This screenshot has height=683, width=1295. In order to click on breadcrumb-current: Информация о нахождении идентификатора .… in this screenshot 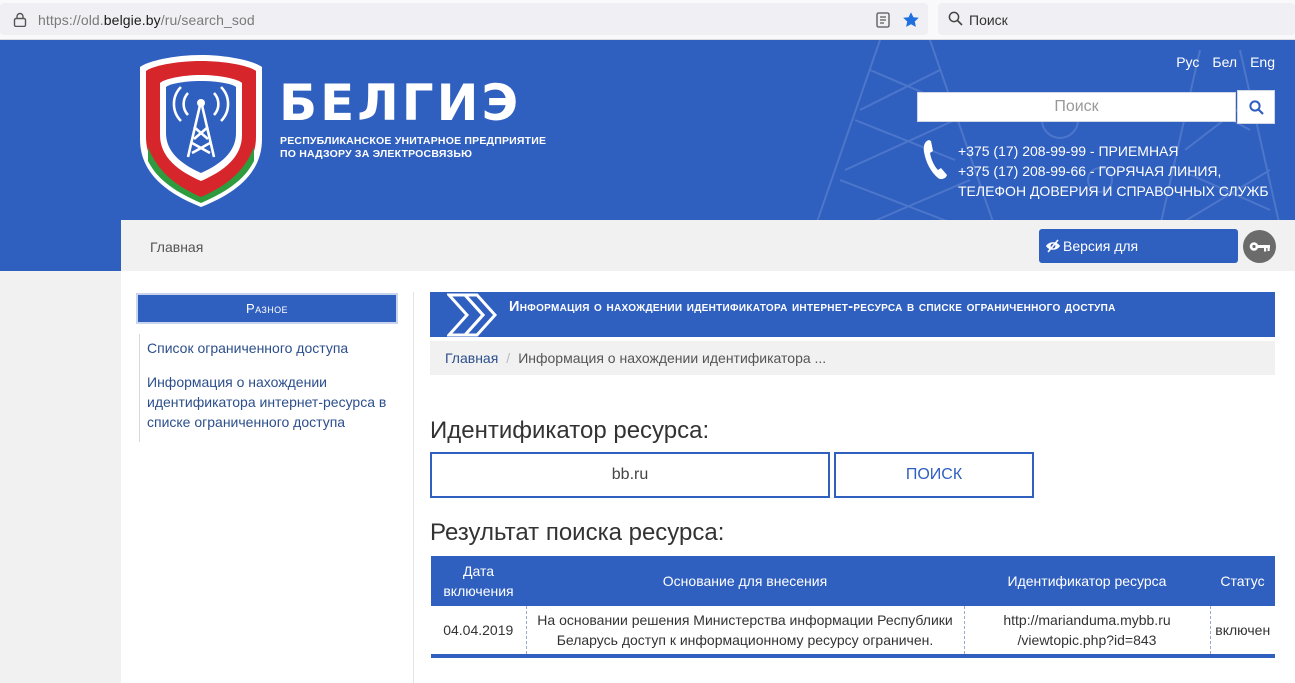, I will do `click(672, 358)`.